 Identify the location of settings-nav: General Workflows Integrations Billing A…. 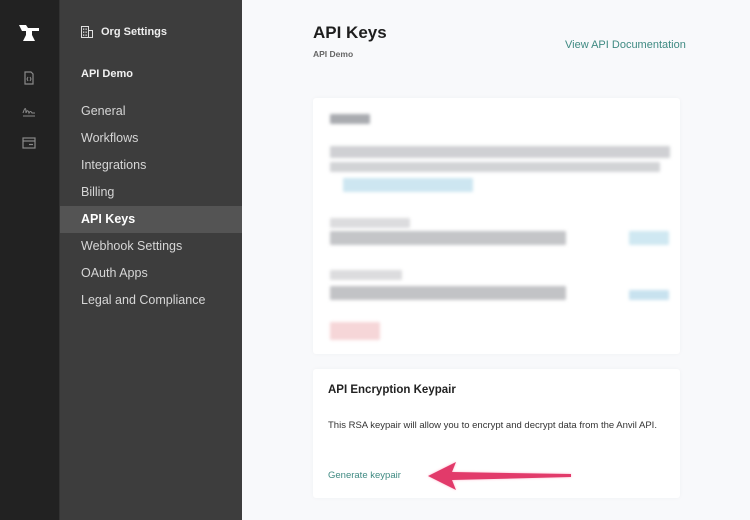
(151, 206).